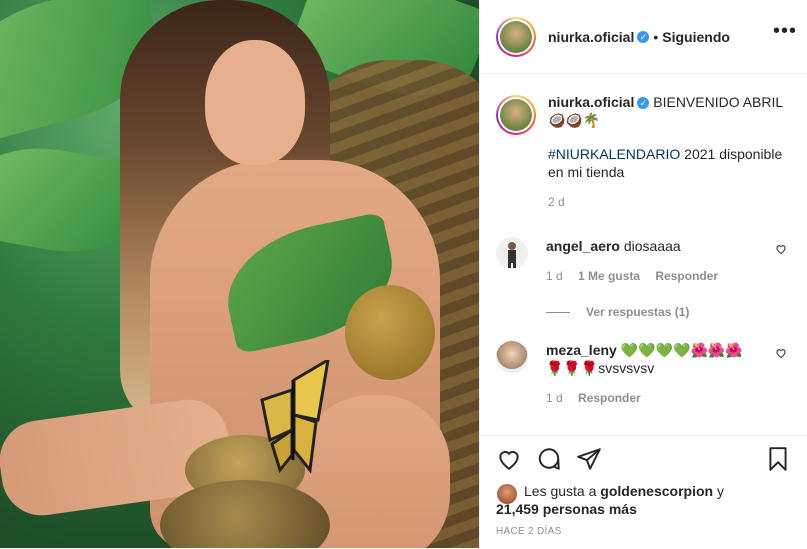 This screenshot has width=807, height=549. What do you see at coordinates (718, 102) in the screenshot?
I see `caption-line1: BIENVENIDO ABRIL` at bounding box center [718, 102].